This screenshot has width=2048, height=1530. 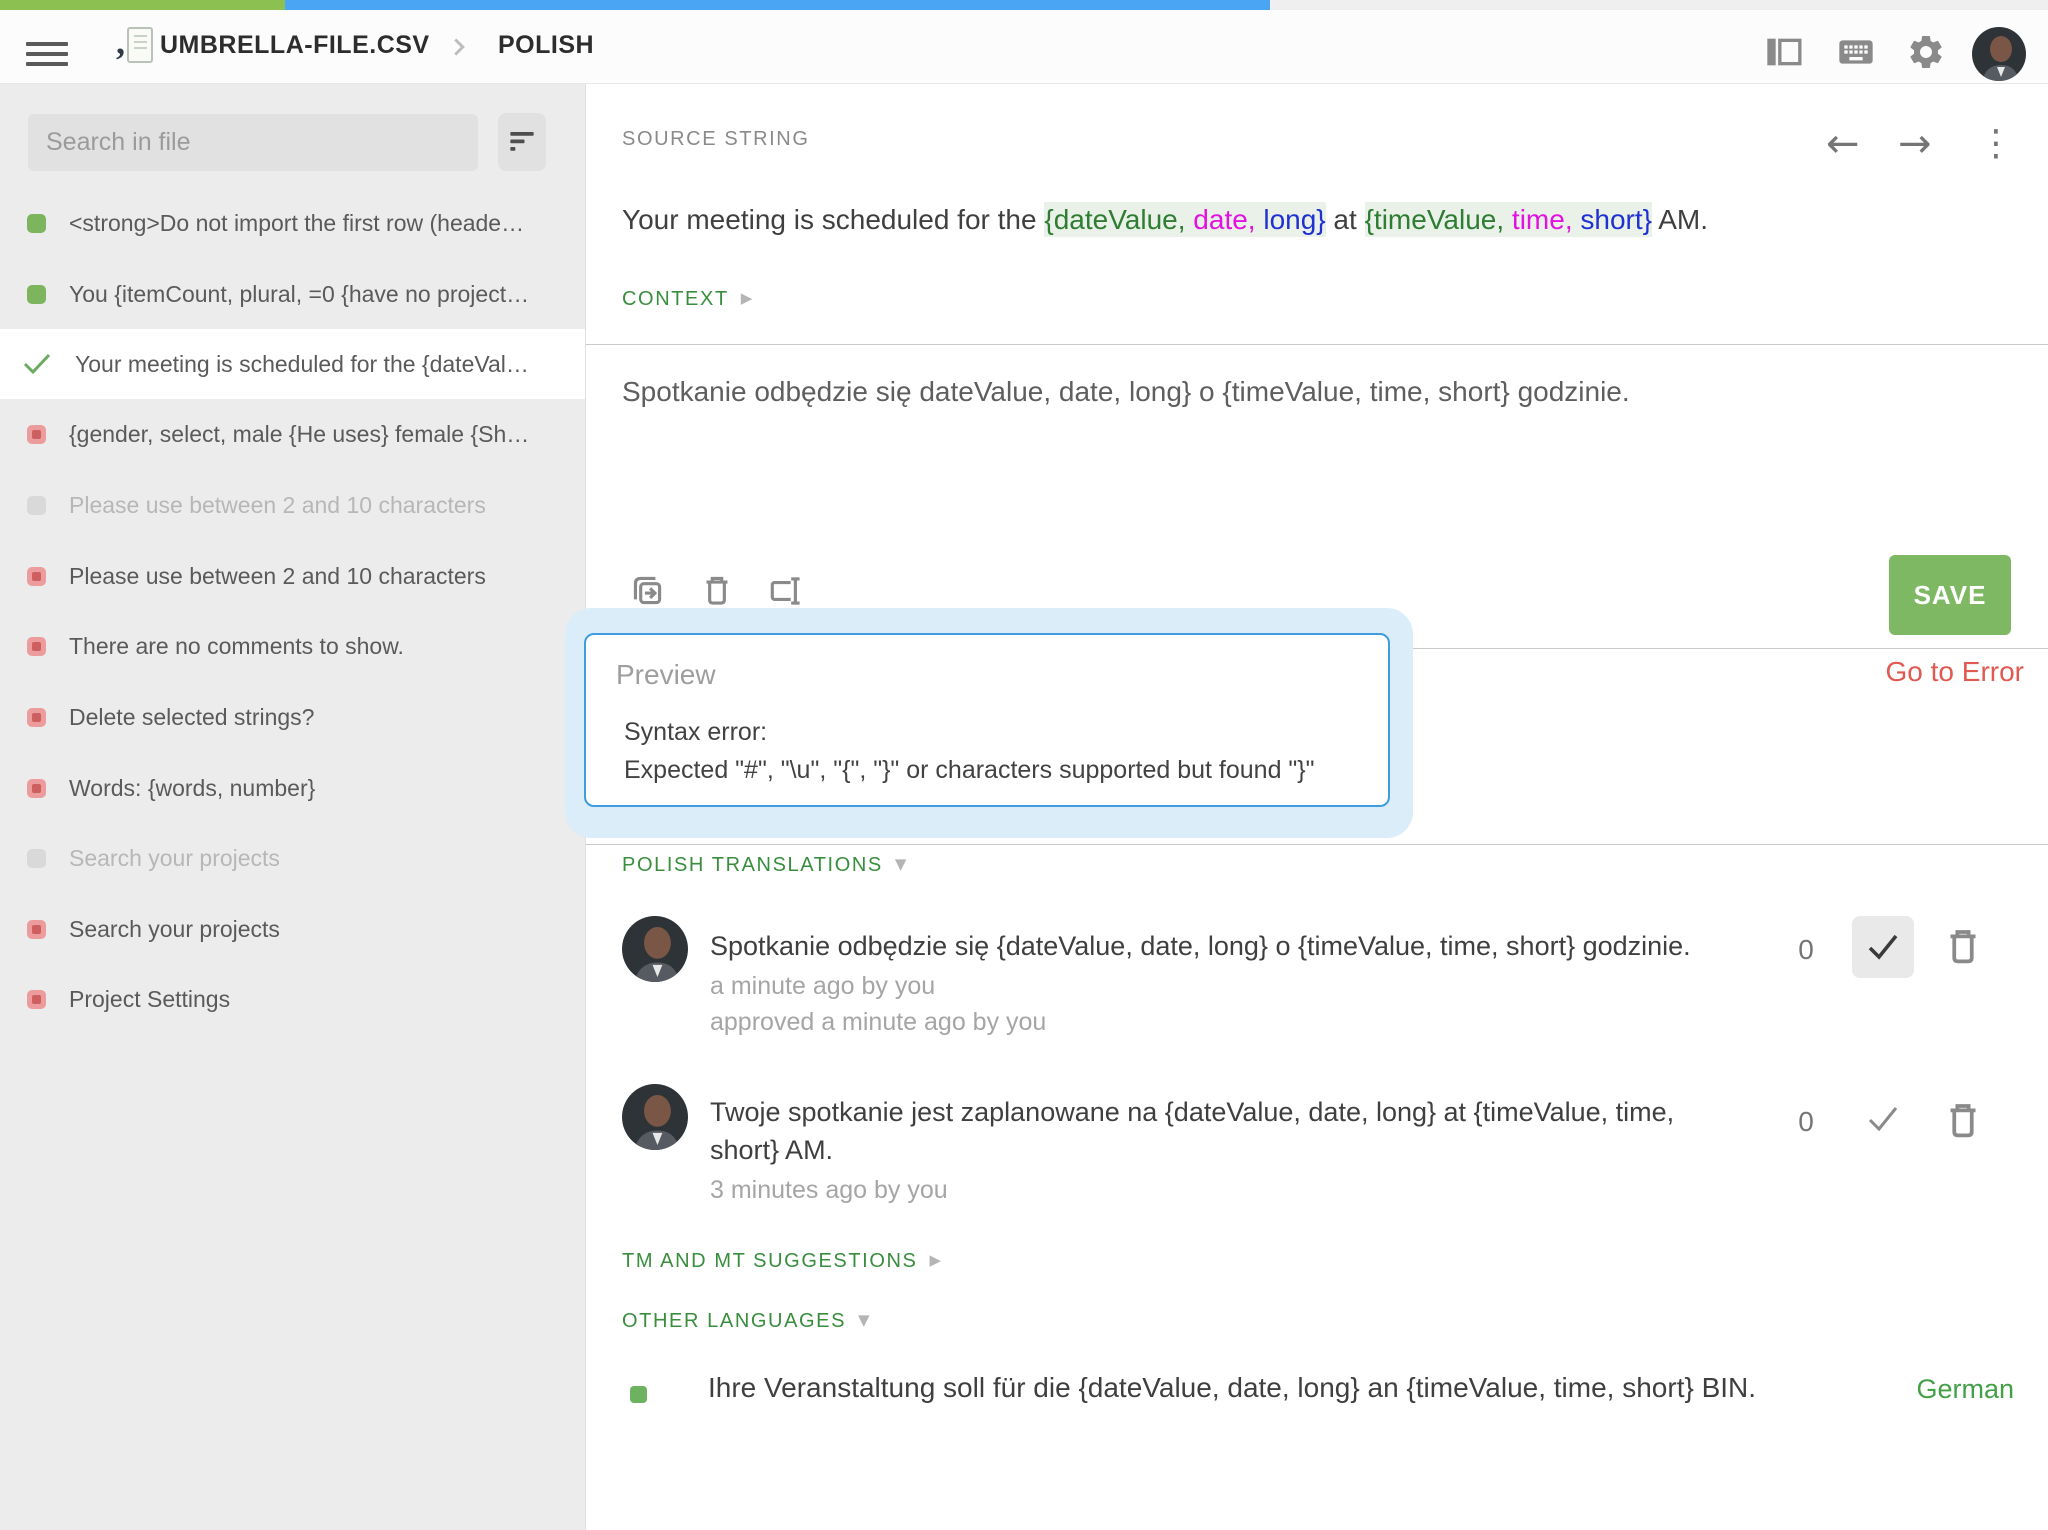 I want to click on translation-meta: 3 minutes ago by you, so click(x=829, y=1190).